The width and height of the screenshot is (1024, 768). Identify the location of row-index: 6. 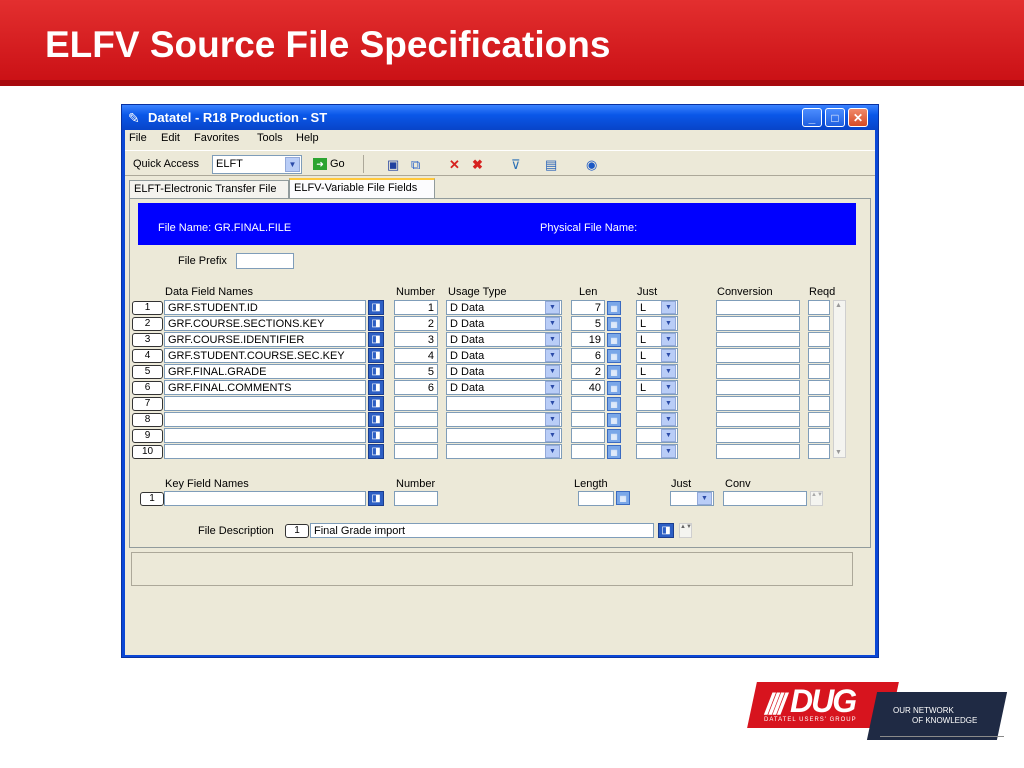
(147, 388).